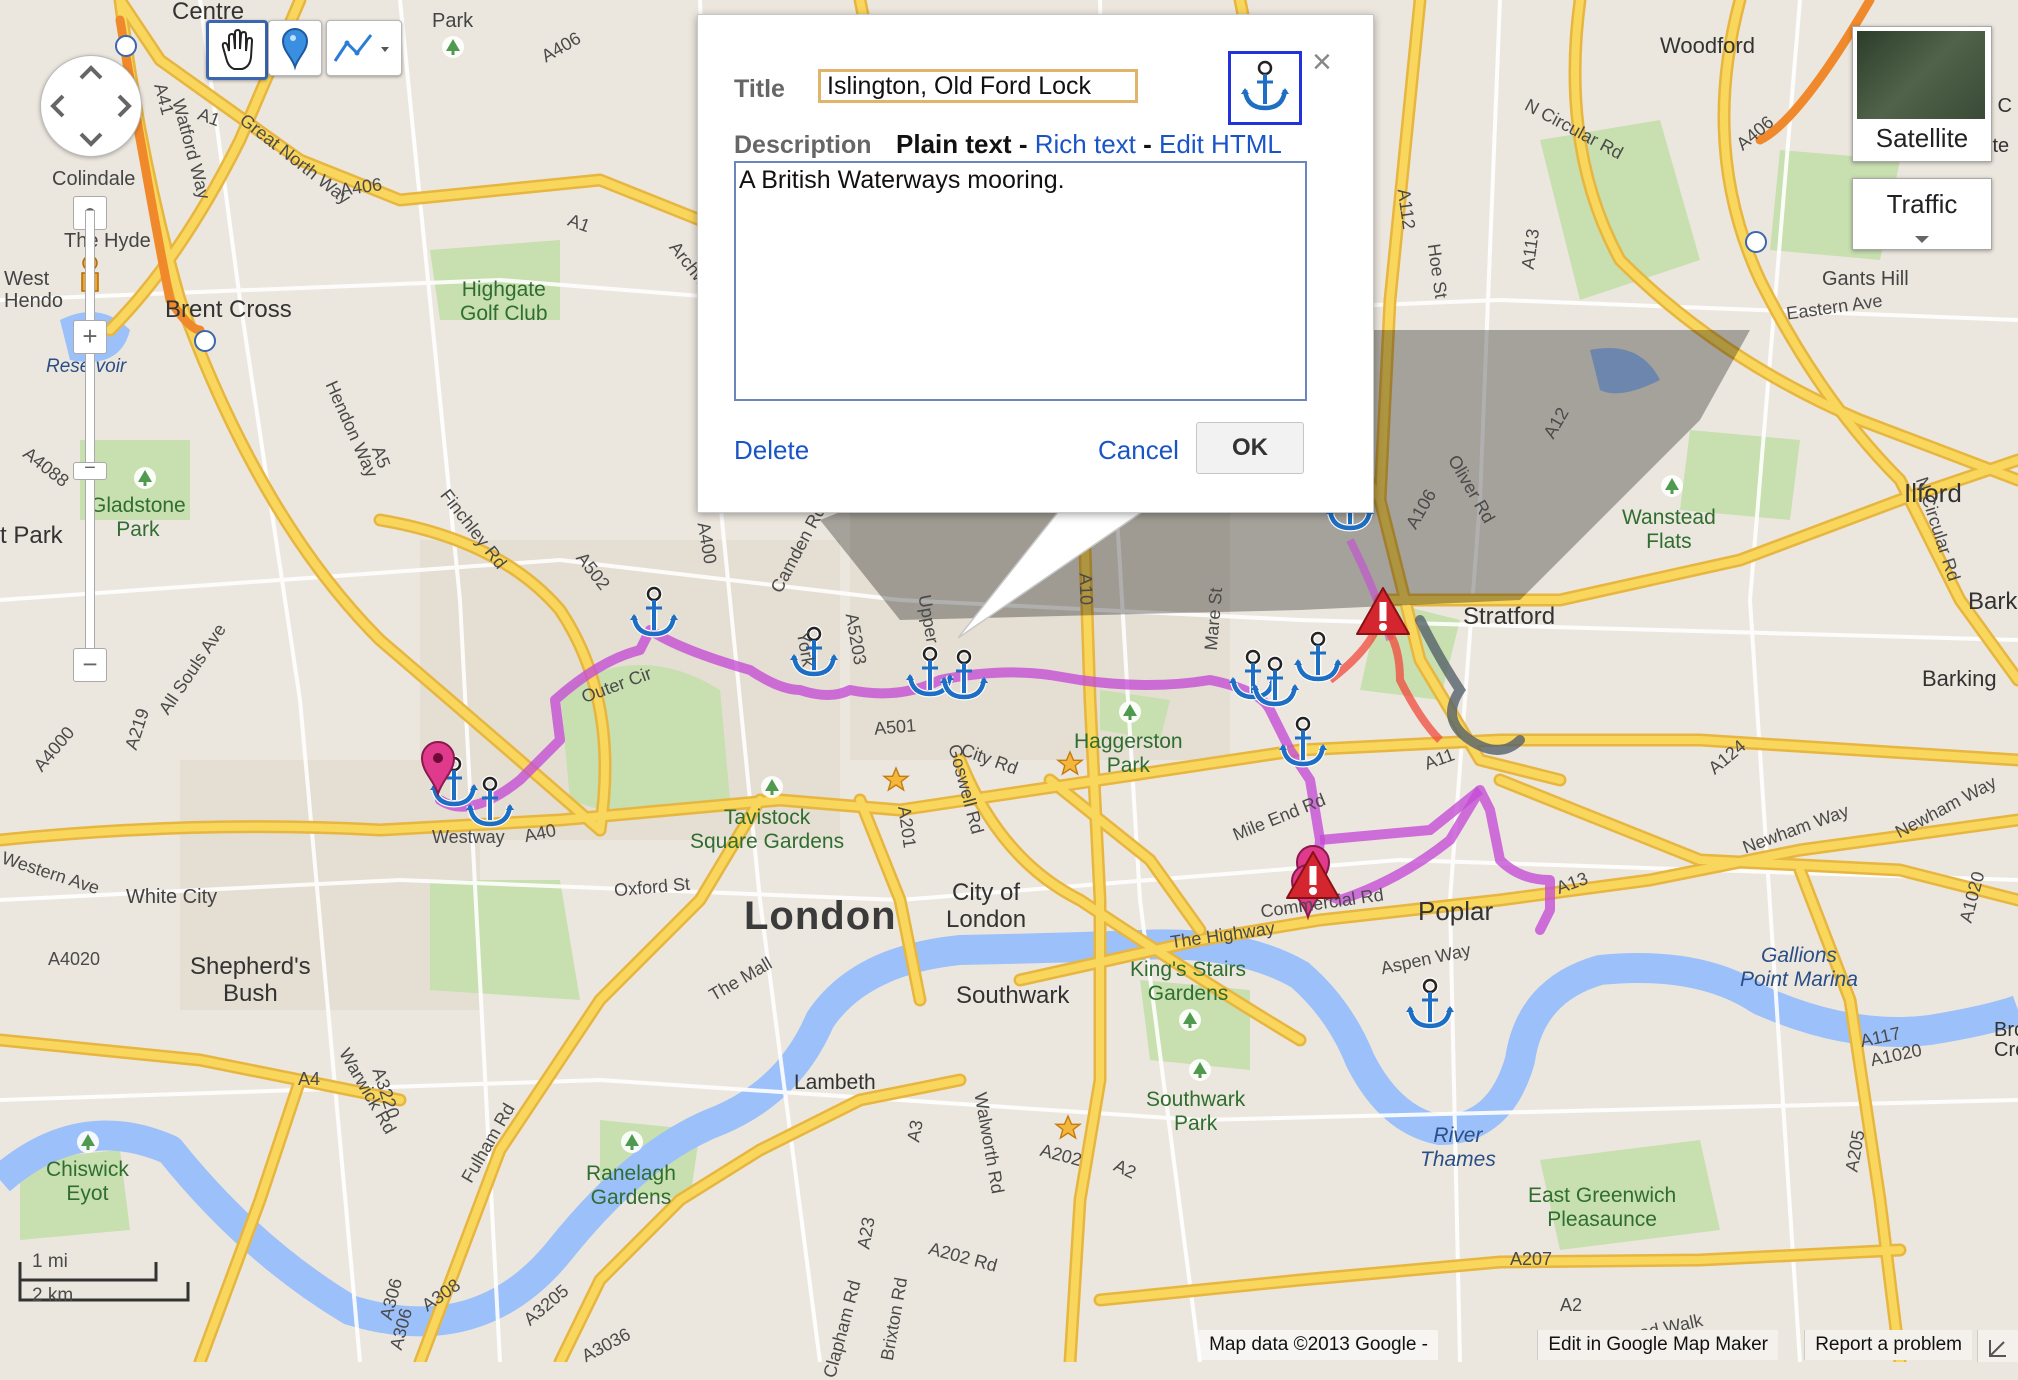  Describe the element at coordinates (1571, 1305) in the screenshot. I see `road-label: A2` at that location.